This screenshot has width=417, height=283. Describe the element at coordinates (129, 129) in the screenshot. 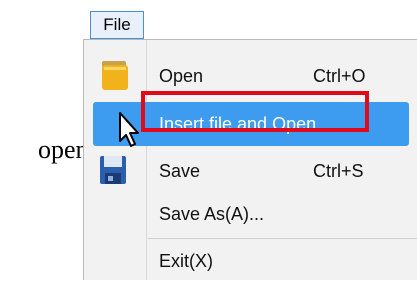

I see `mouse-pointer-icon` at that location.